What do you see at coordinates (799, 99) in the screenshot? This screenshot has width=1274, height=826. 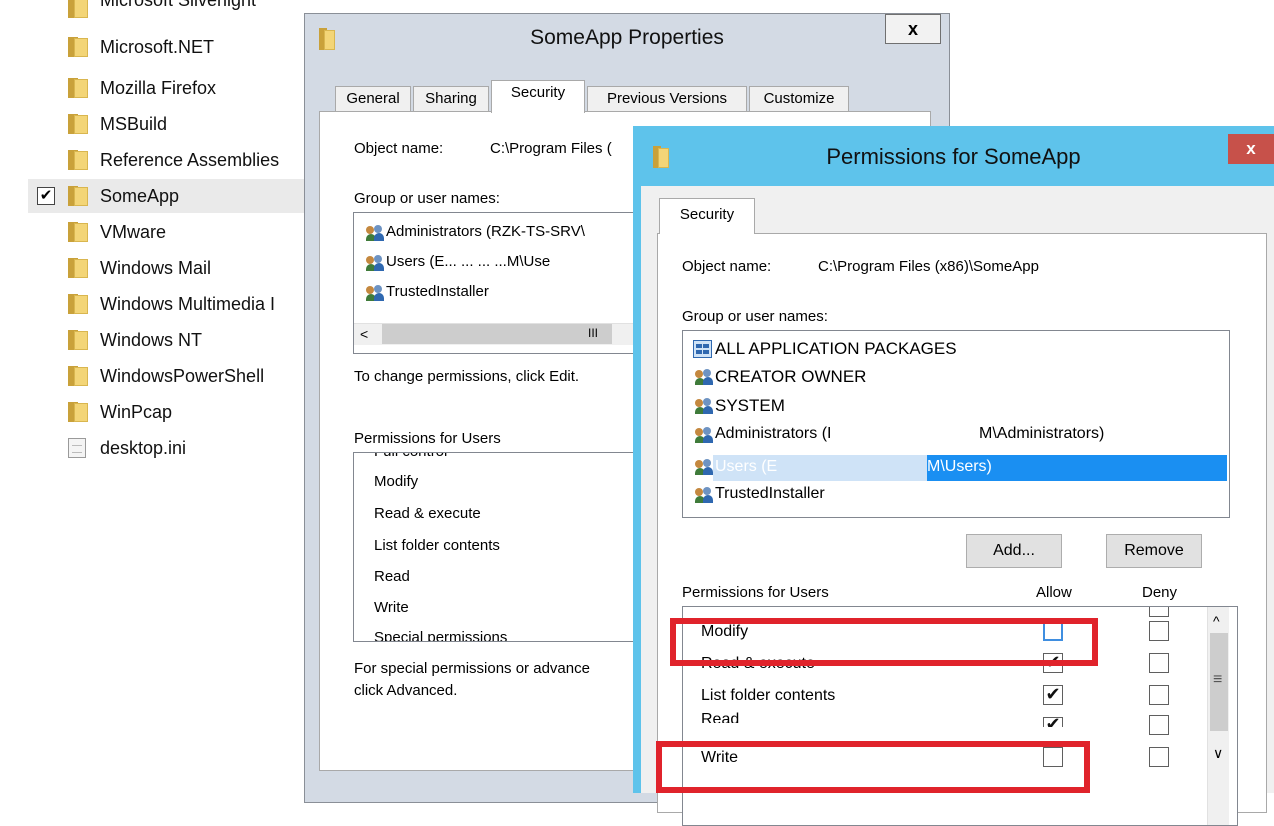 I see `tab-customize: Customize` at bounding box center [799, 99].